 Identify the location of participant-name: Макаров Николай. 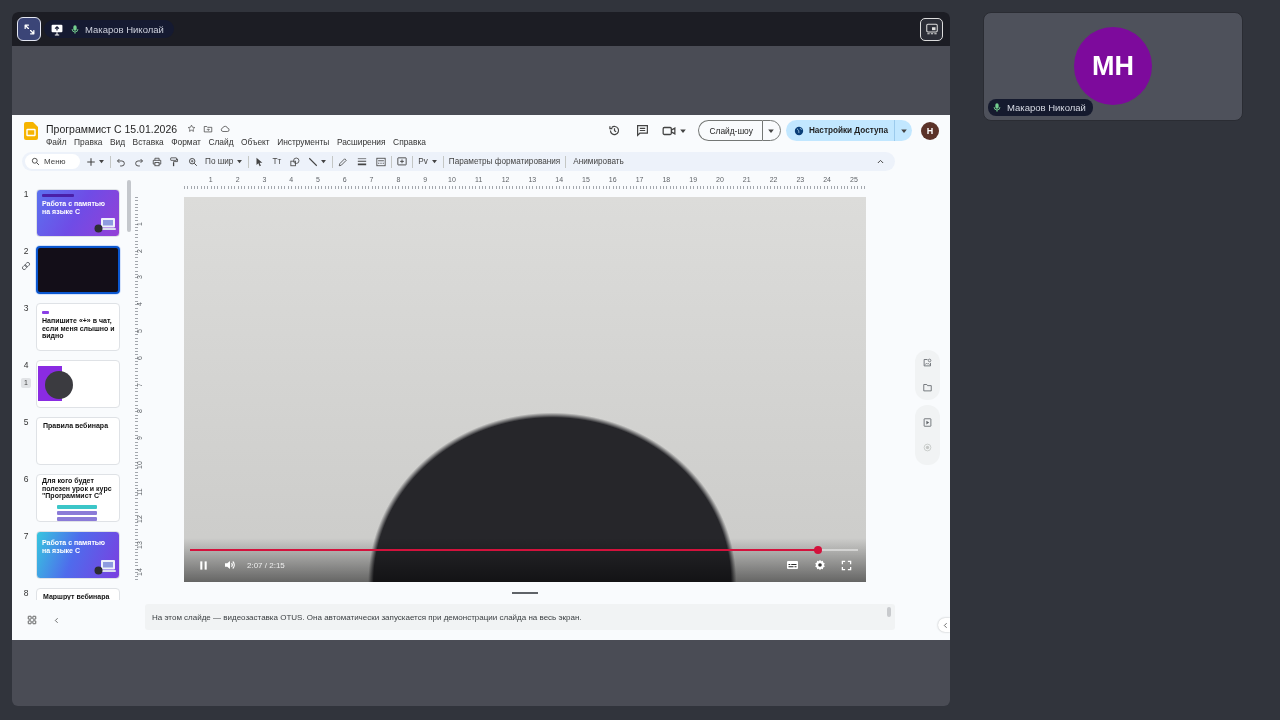
(1046, 107).